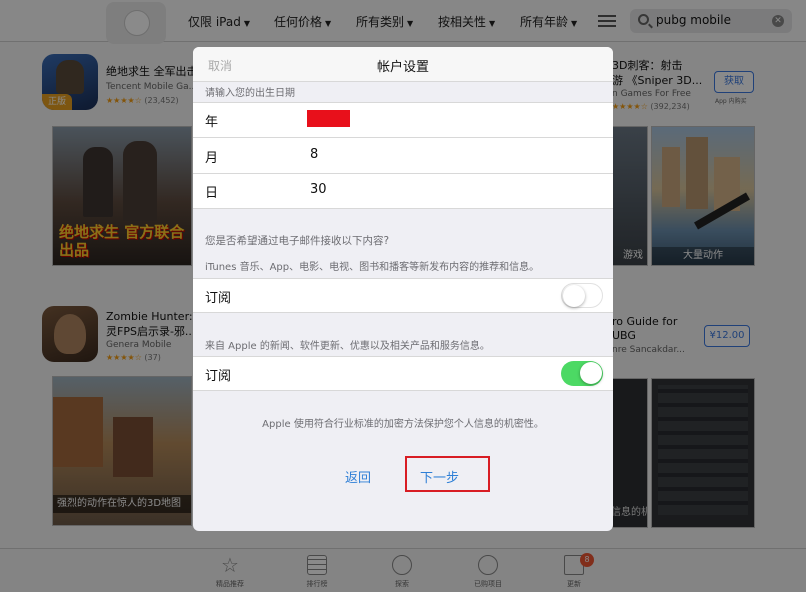 The width and height of the screenshot is (806, 592). Describe the element at coordinates (439, 476) in the screenshot. I see `next-button: 下一步` at that location.